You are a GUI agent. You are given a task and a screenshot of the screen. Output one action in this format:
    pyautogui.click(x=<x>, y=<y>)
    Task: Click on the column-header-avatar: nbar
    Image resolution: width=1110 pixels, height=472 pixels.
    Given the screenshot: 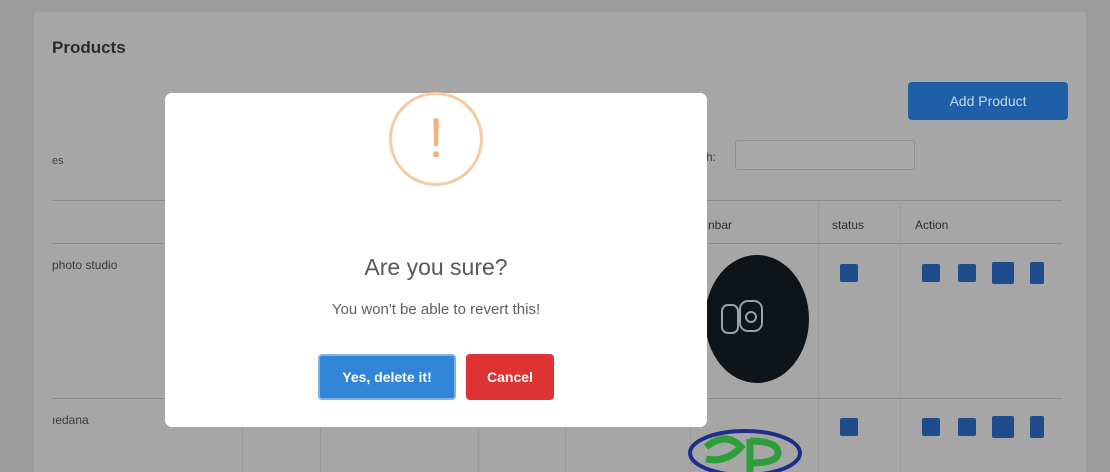 What is the action you would take?
    pyautogui.click(x=720, y=225)
    